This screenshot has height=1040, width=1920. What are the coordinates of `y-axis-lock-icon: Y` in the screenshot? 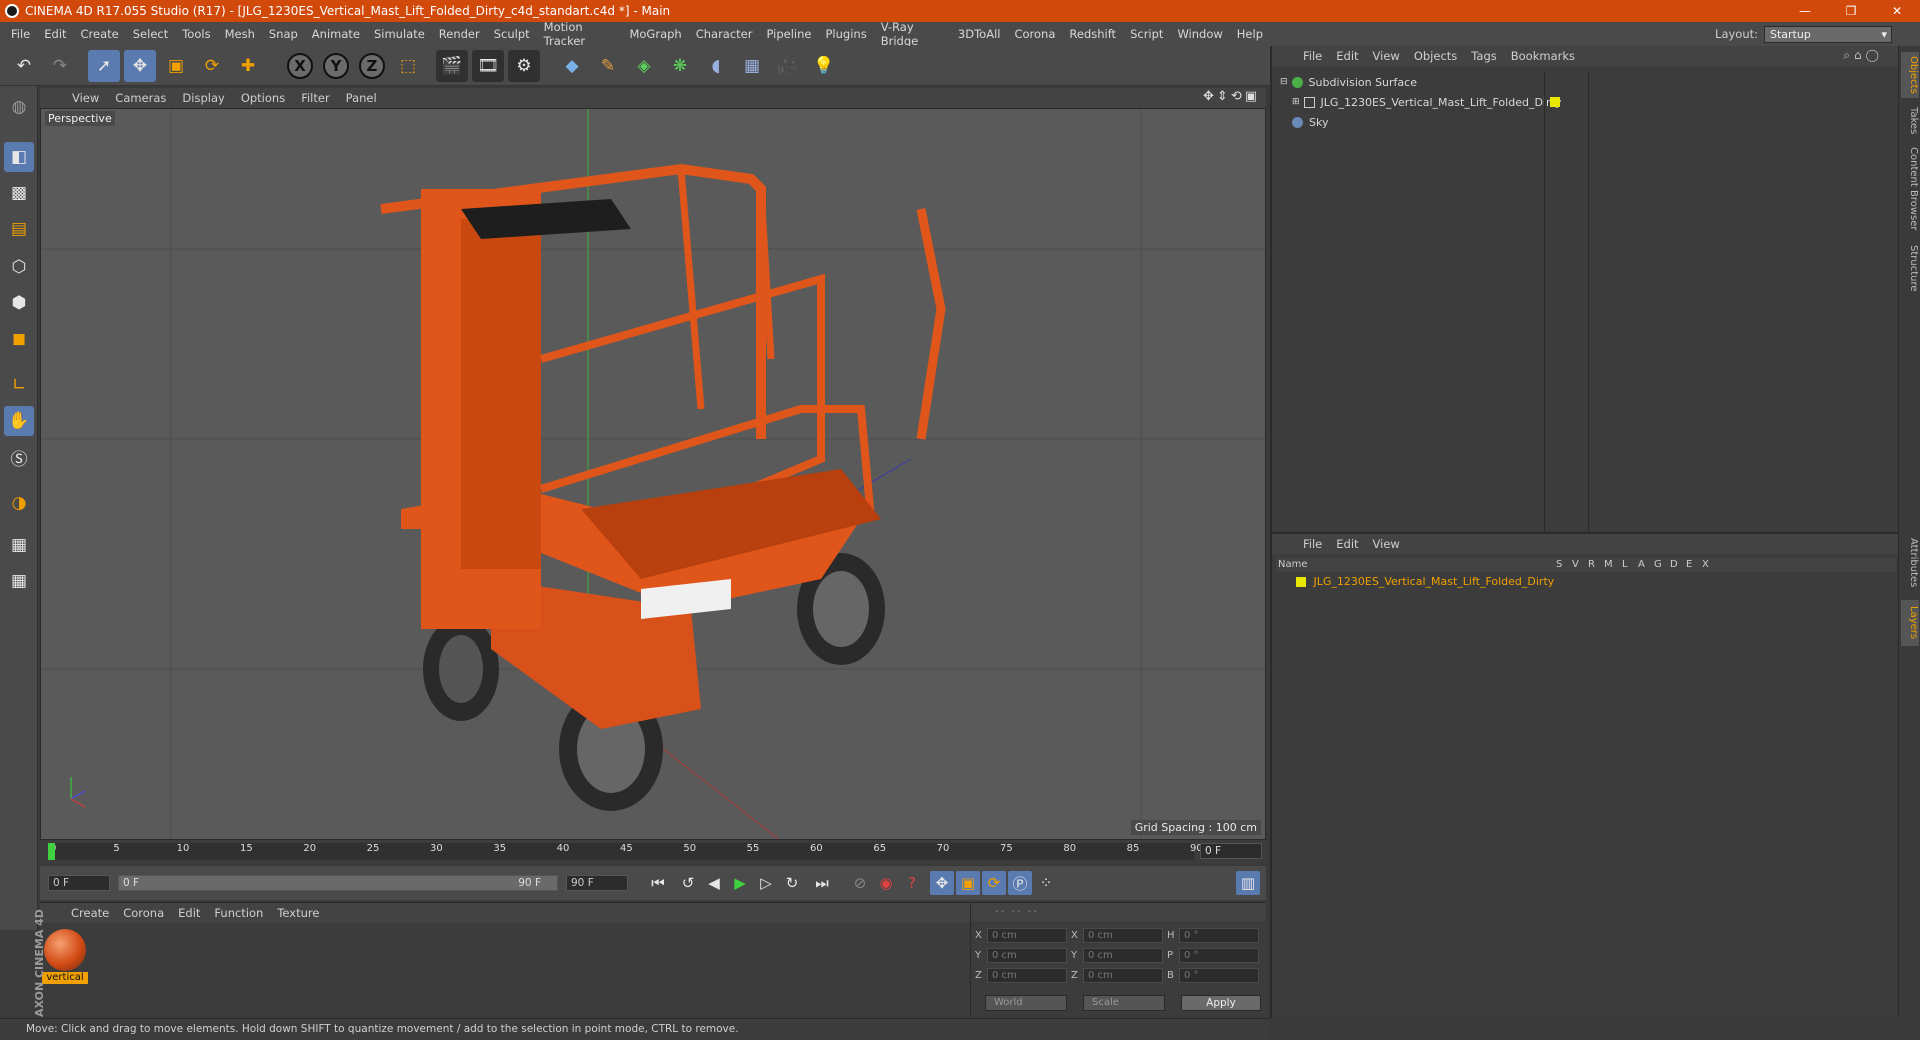 It's located at (336, 66).